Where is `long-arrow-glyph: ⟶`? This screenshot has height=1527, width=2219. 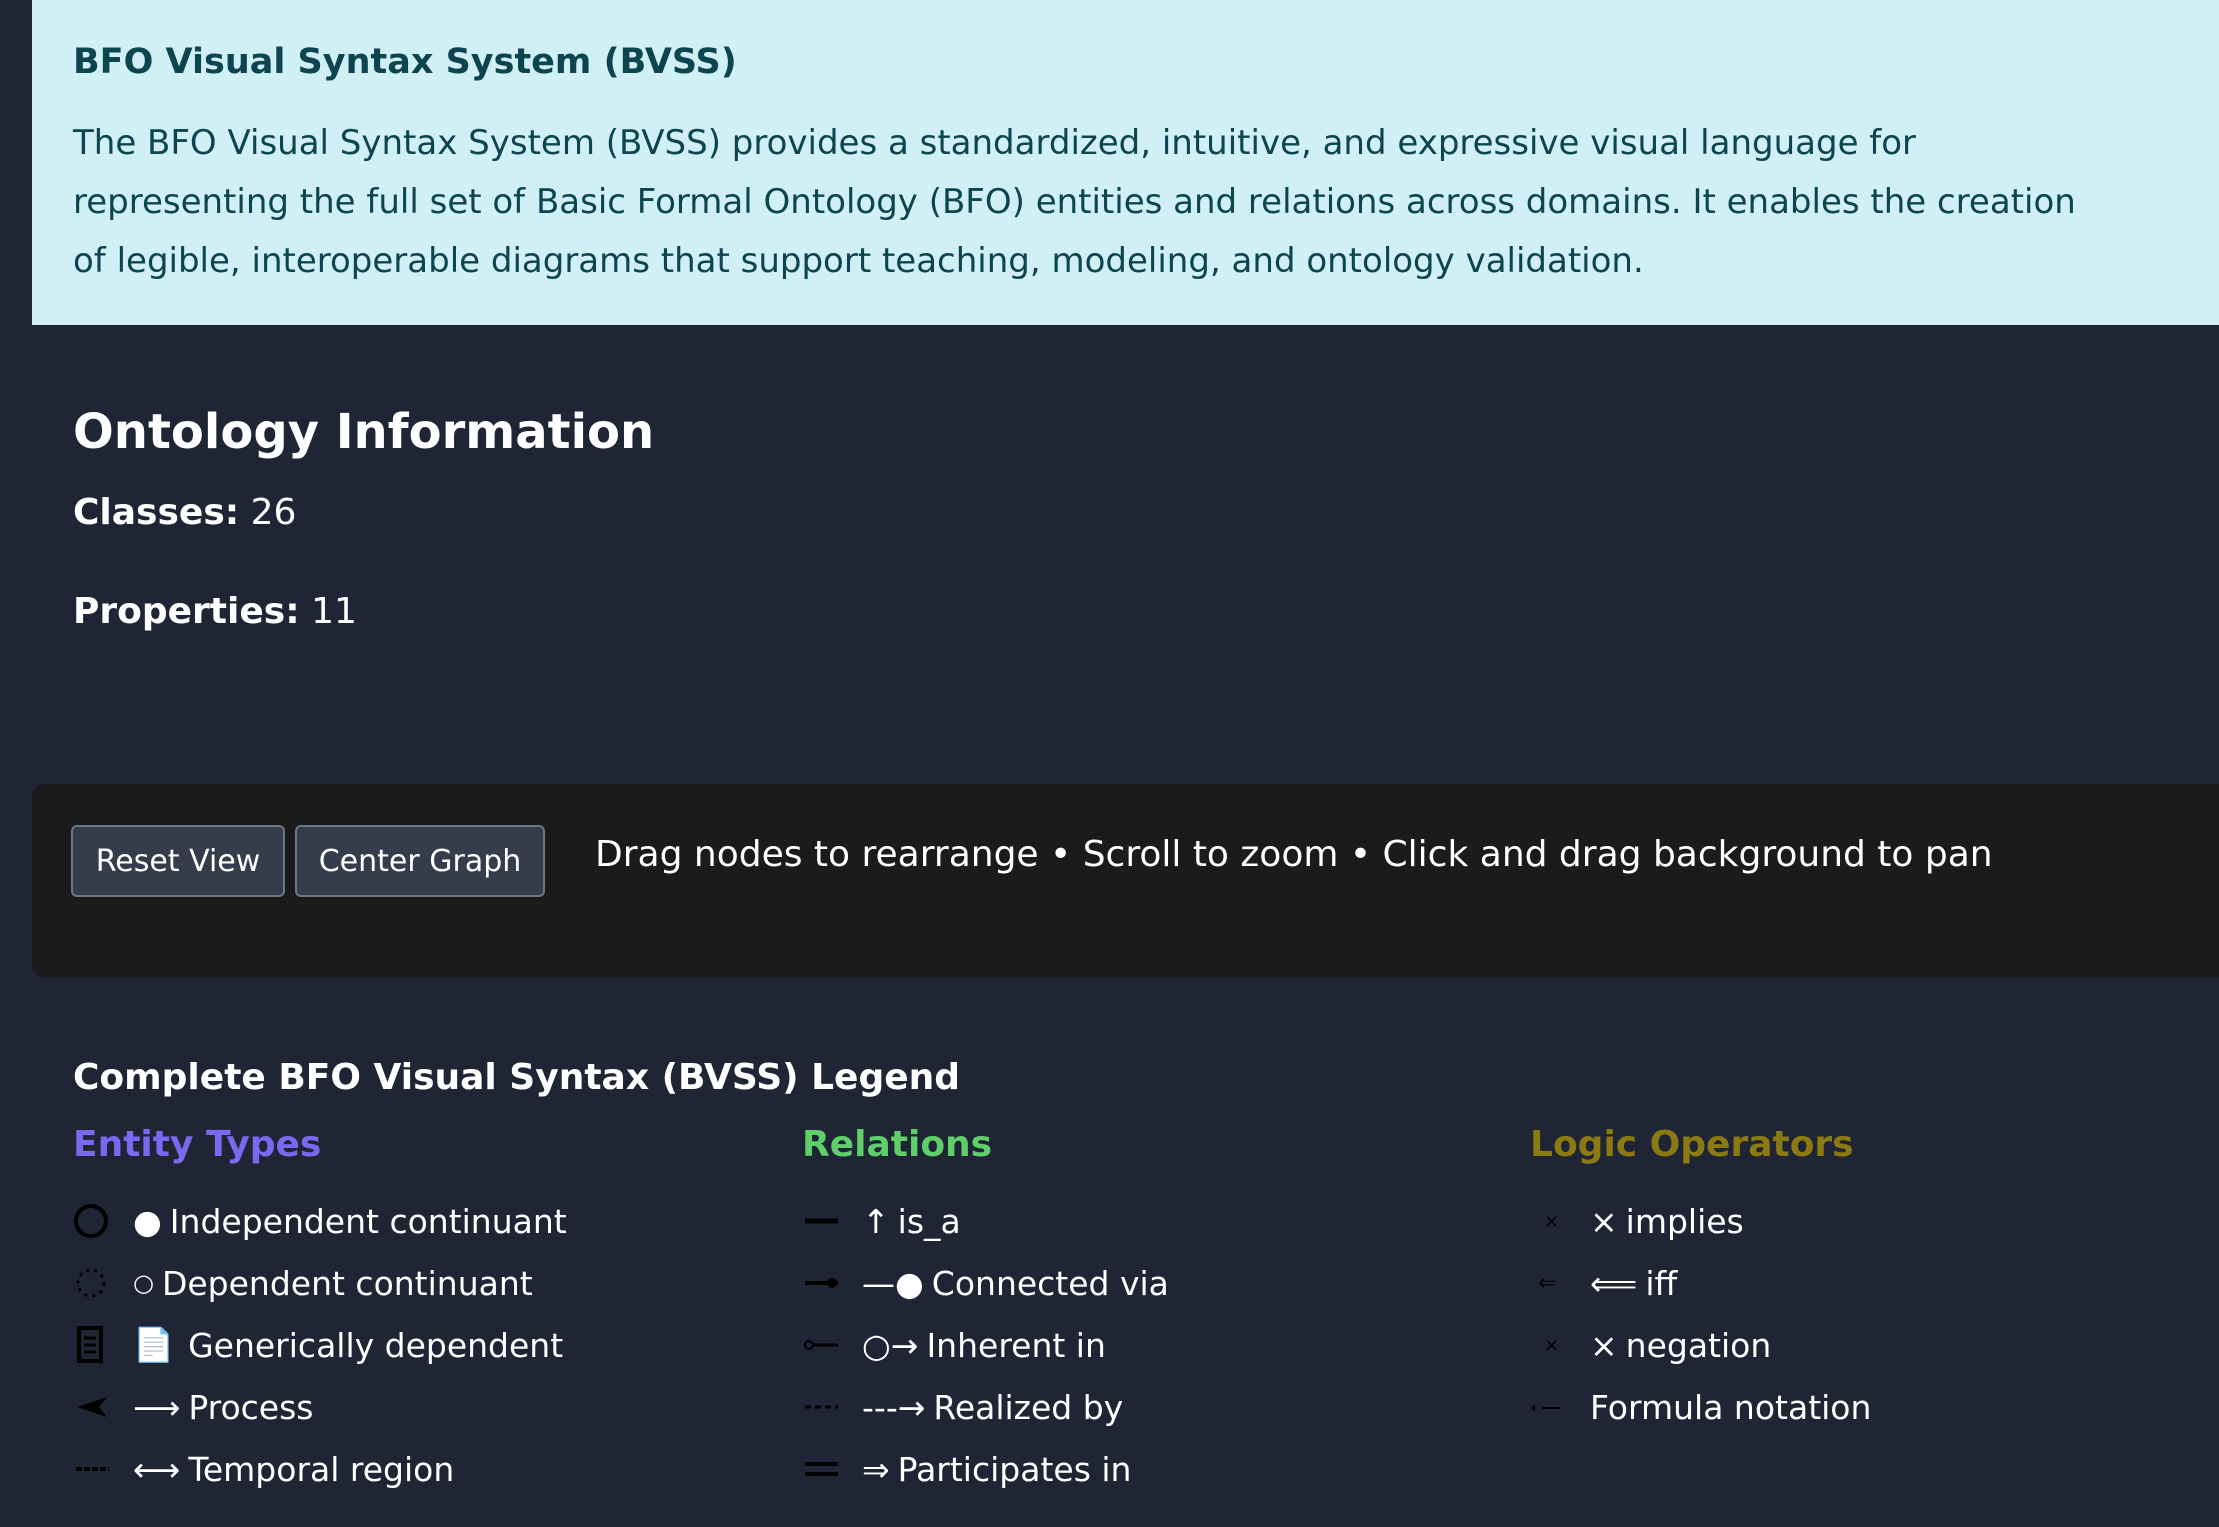 long-arrow-glyph: ⟶ is located at coordinates (157, 1407).